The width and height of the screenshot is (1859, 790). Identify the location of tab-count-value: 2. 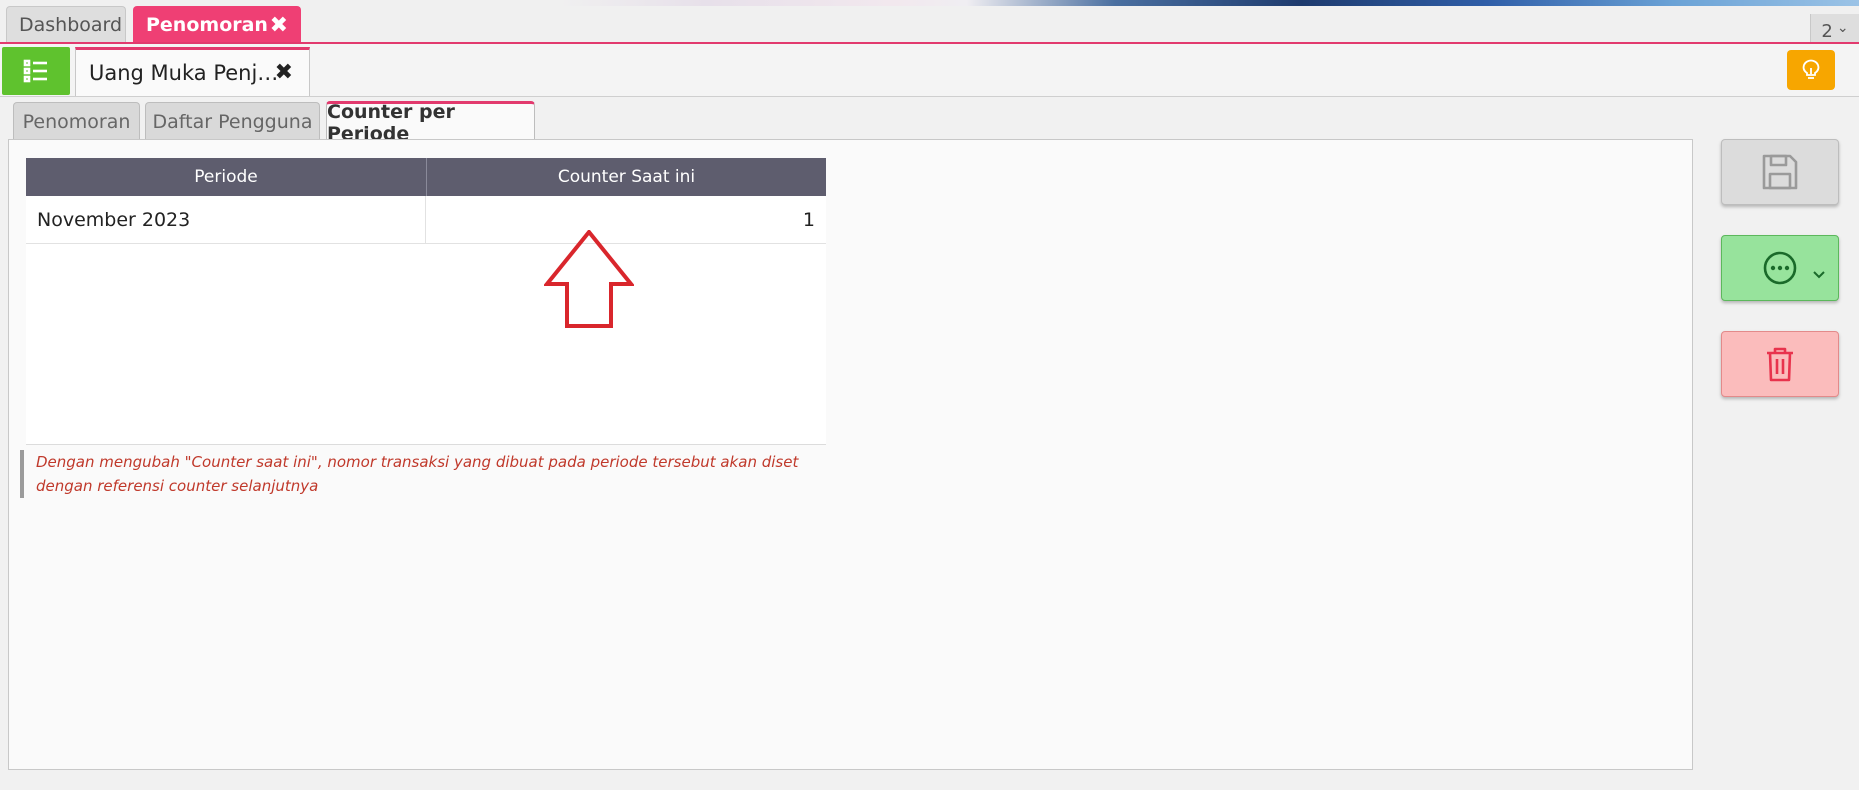
(1827, 31).